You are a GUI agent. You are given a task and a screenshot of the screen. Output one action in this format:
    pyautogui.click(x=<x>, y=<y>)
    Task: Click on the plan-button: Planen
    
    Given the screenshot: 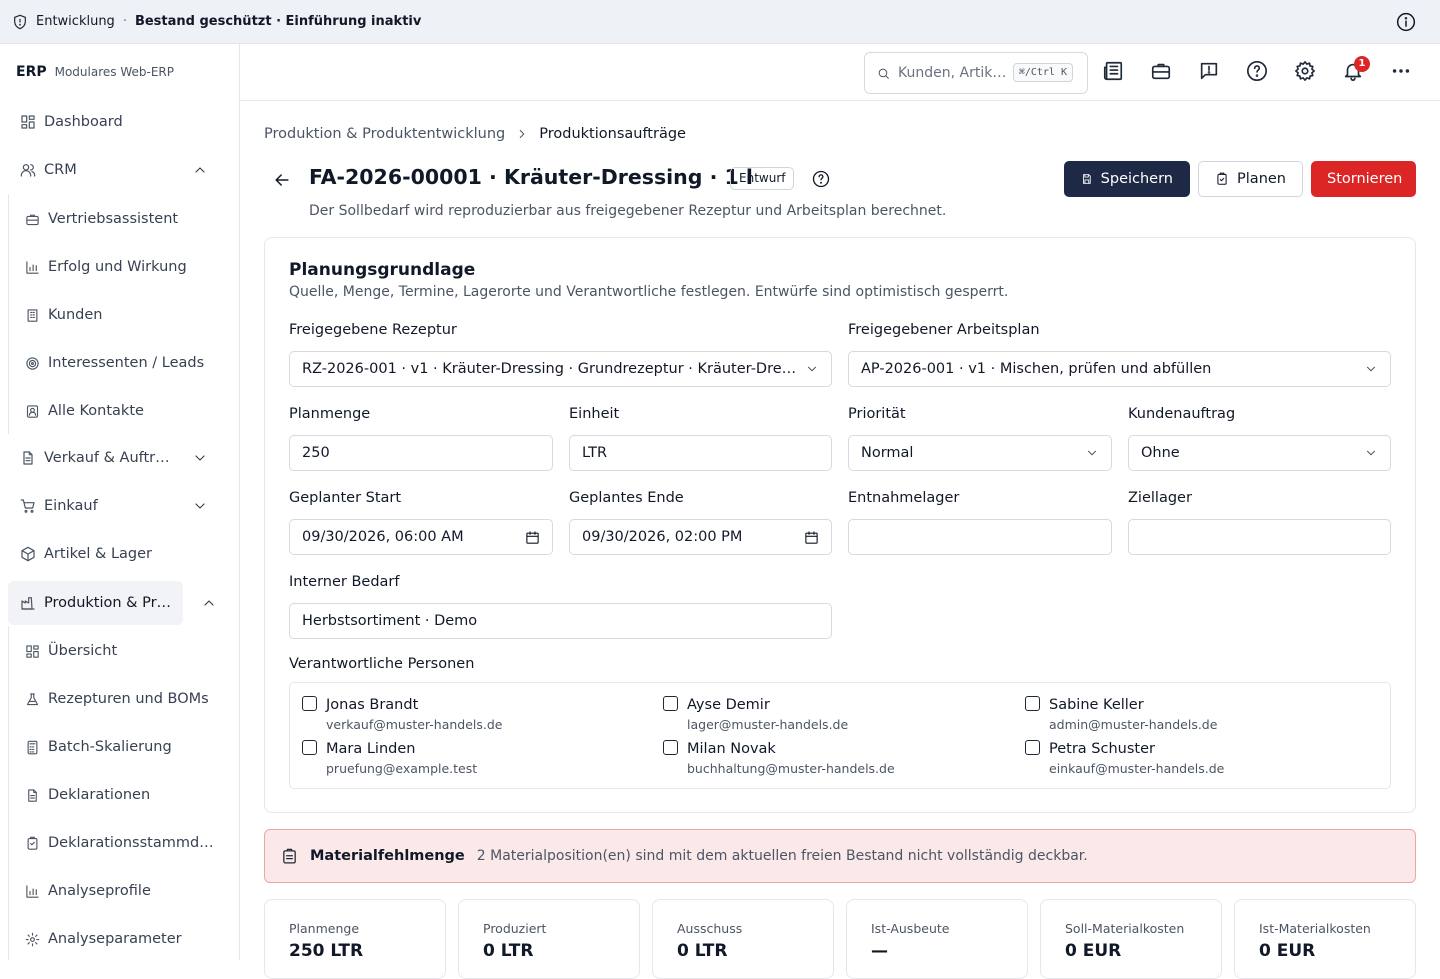 What is the action you would take?
    pyautogui.click(x=1250, y=179)
    